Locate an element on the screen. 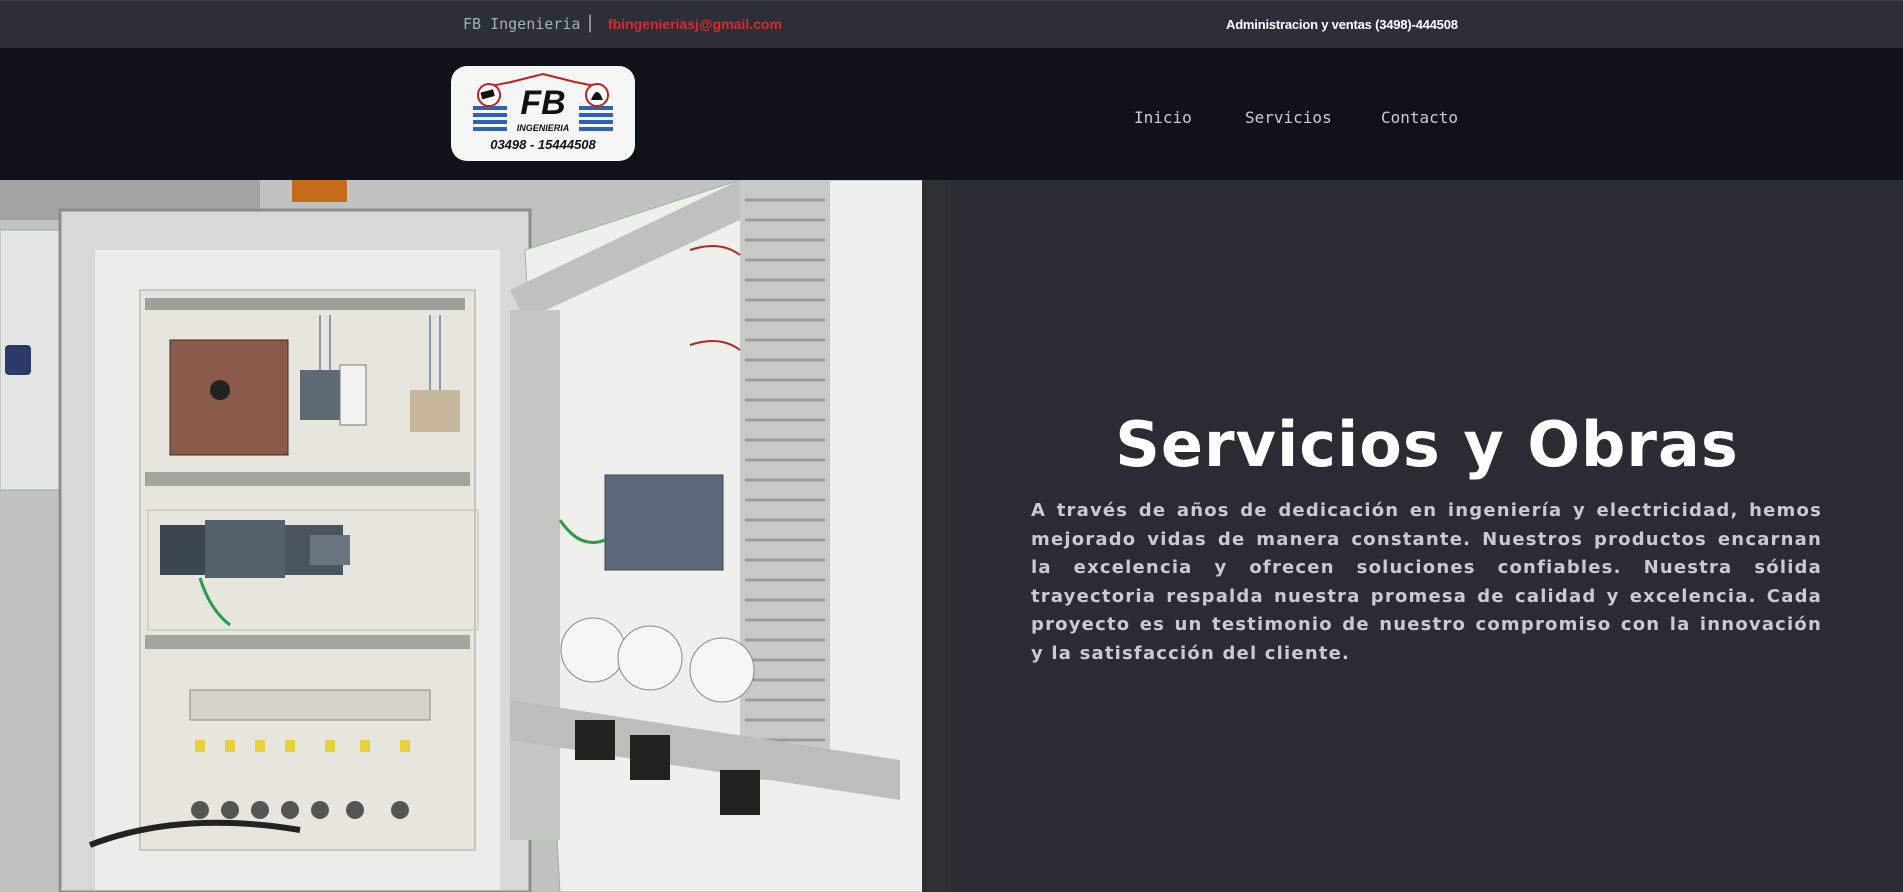 Image resolution: width=1903 pixels, height=892 pixels. brand-name: FB Ingenieria is located at coordinates (522, 24).